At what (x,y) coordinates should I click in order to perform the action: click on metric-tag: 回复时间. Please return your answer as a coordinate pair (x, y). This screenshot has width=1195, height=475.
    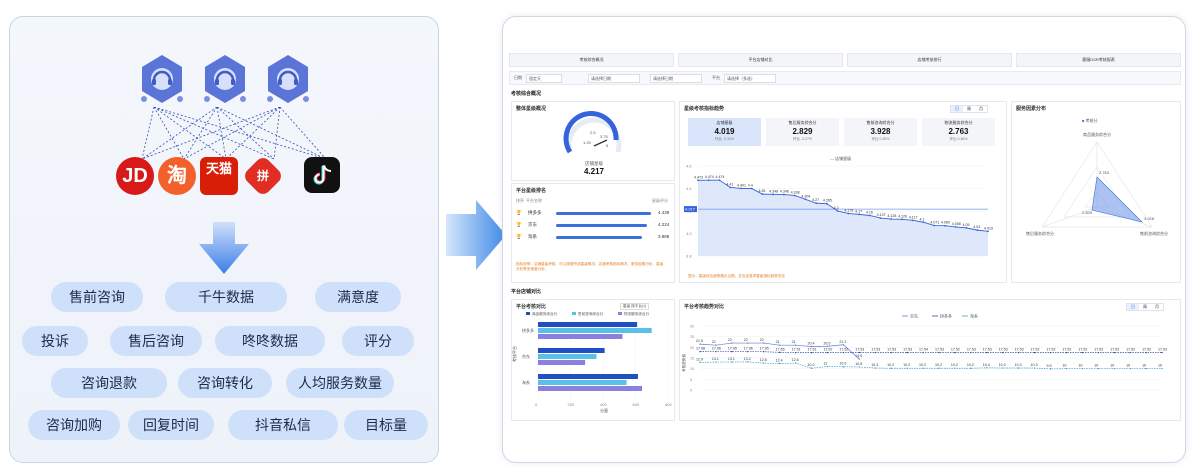
    Looking at the image, I should click on (171, 425).